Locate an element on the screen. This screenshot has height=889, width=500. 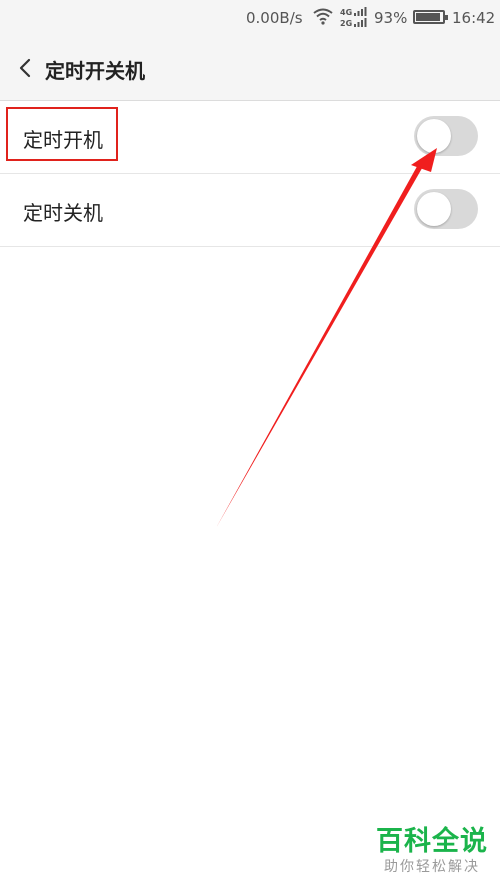
status-bar: 0.00B/s 4G 2G 93% 16:42 is located at coordinates (250, 18).